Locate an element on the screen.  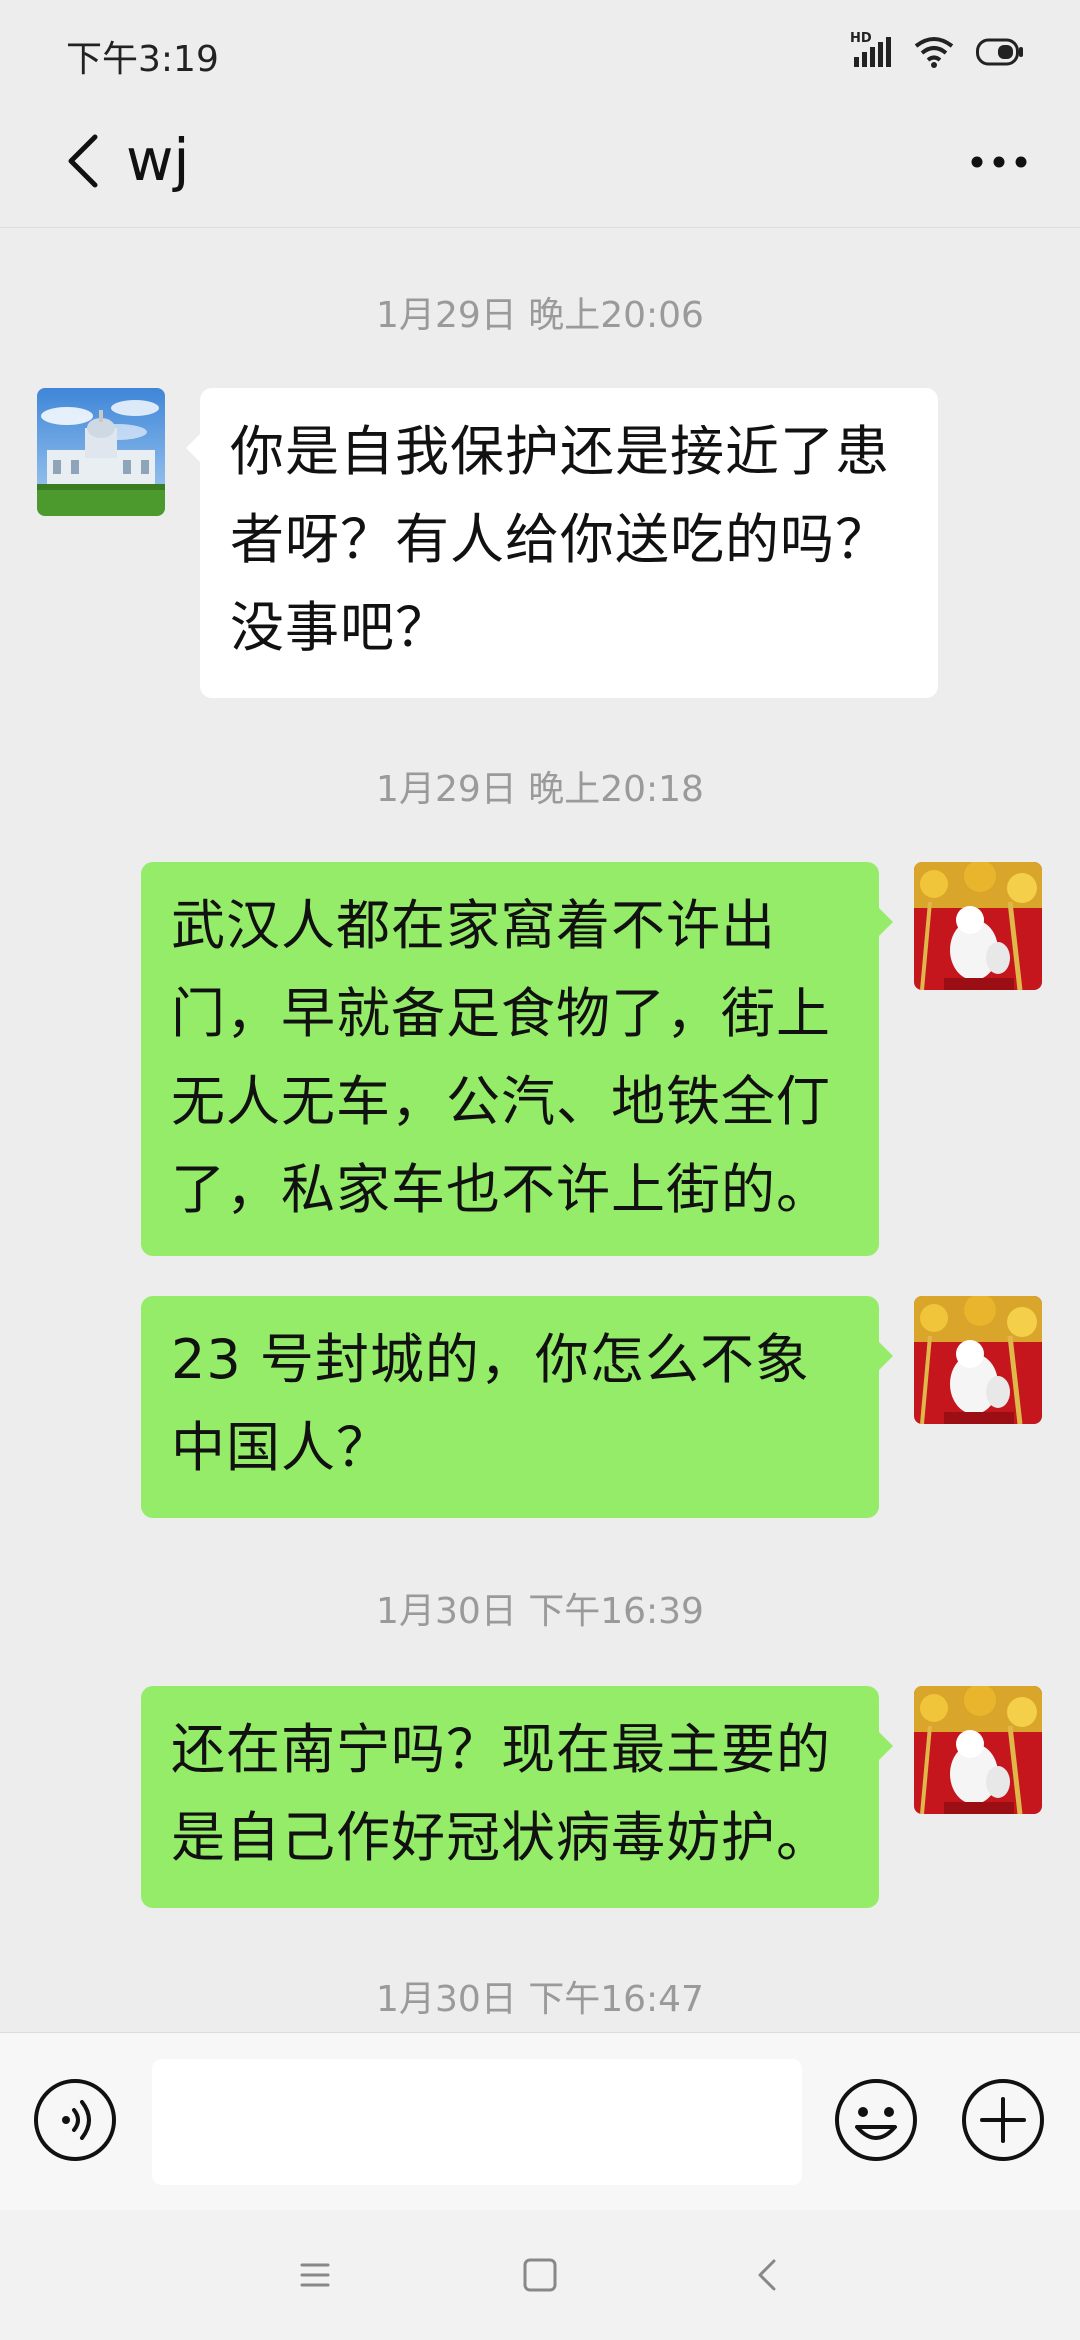
plus-icon is located at coordinates (1003, 2123).